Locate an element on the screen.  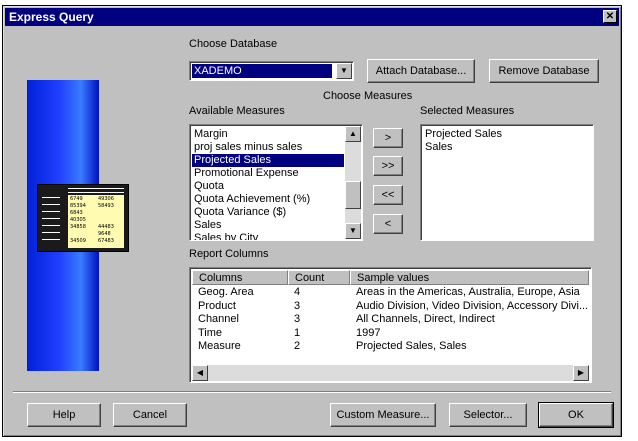
remove-measure-icon: < is located at coordinates (388, 224).